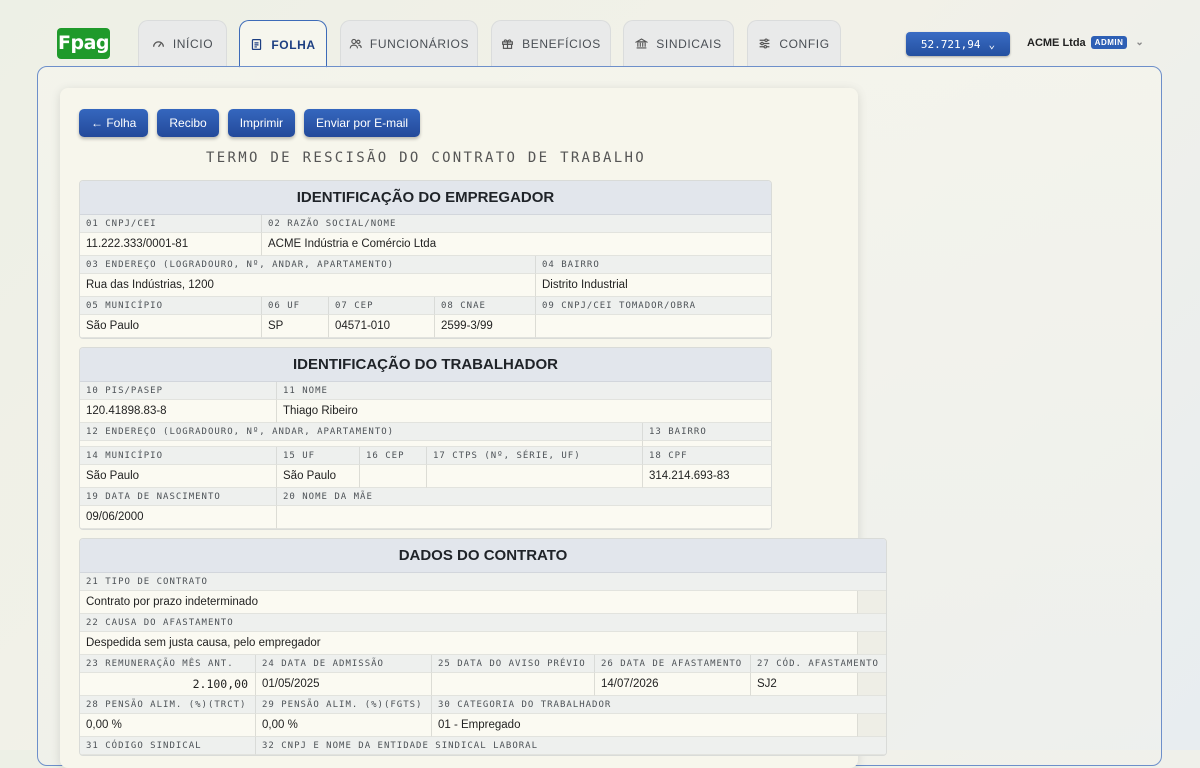 The width and height of the screenshot is (1200, 768). What do you see at coordinates (344, 664) in the screenshot?
I see `field-label: 24 DATA DE ADMISSÃO` at bounding box center [344, 664].